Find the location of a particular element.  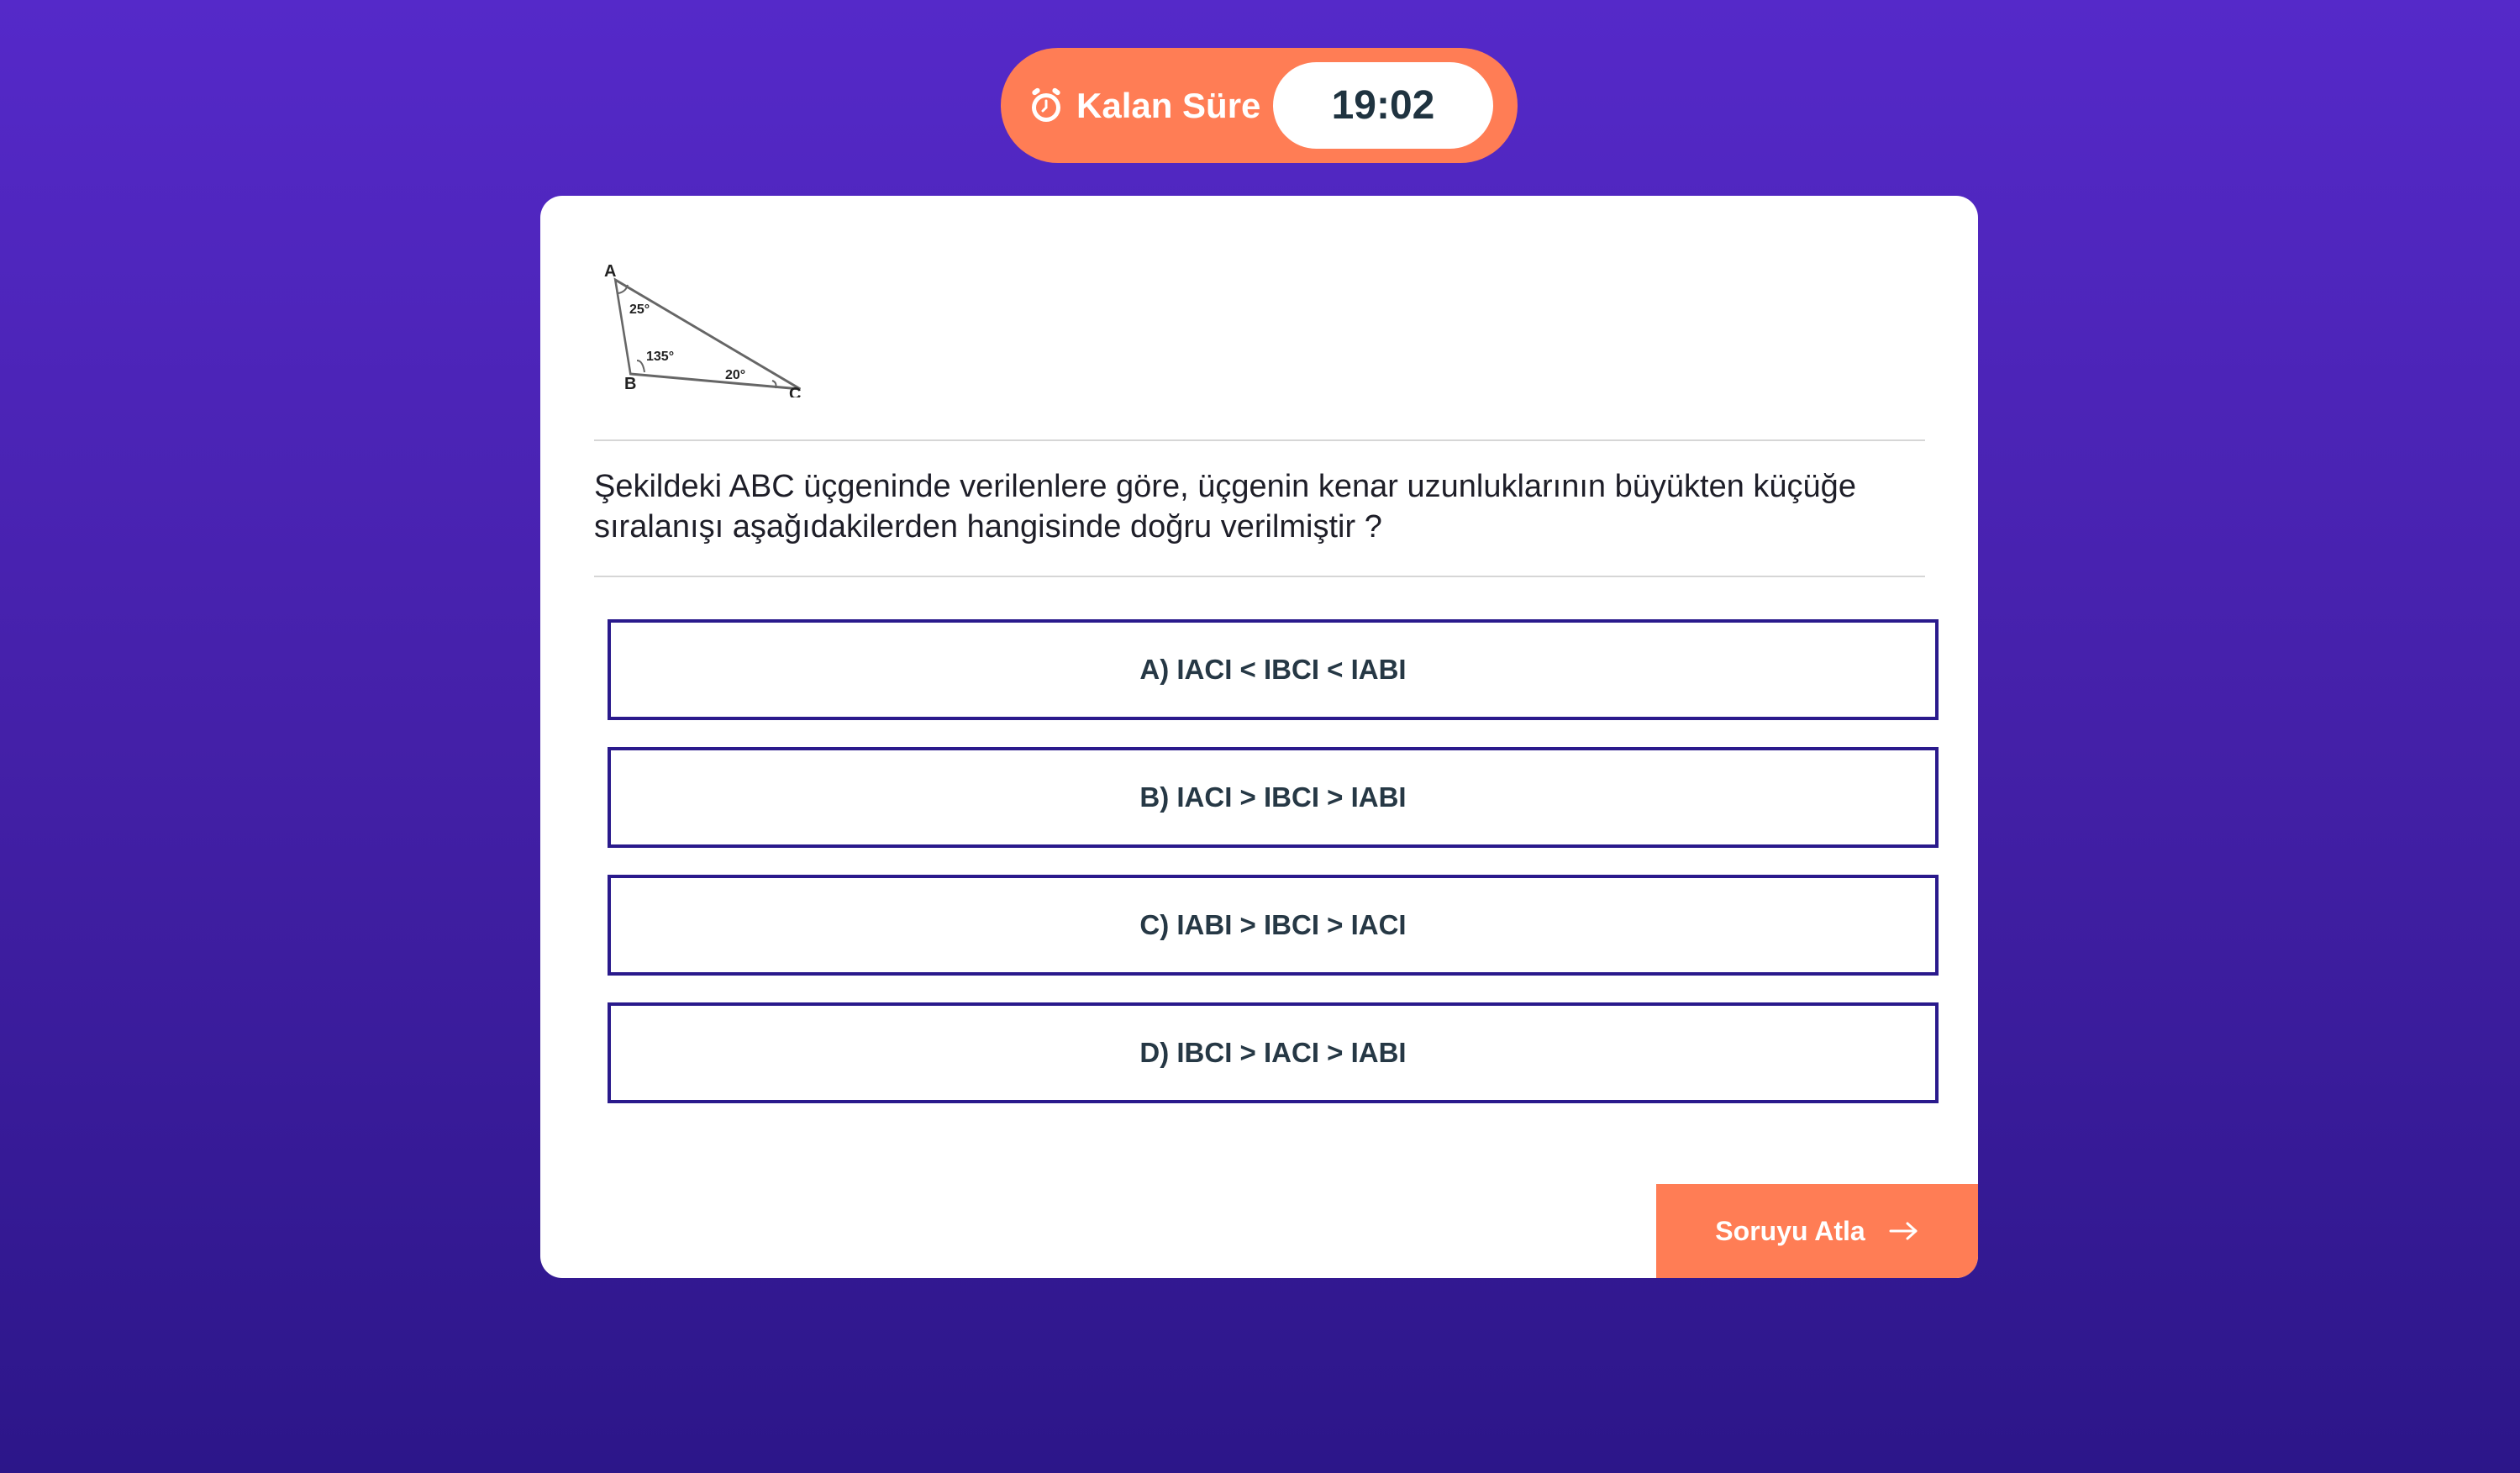

triangle-figure: A B C 25° 135° 20° is located at coordinates (702, 329).